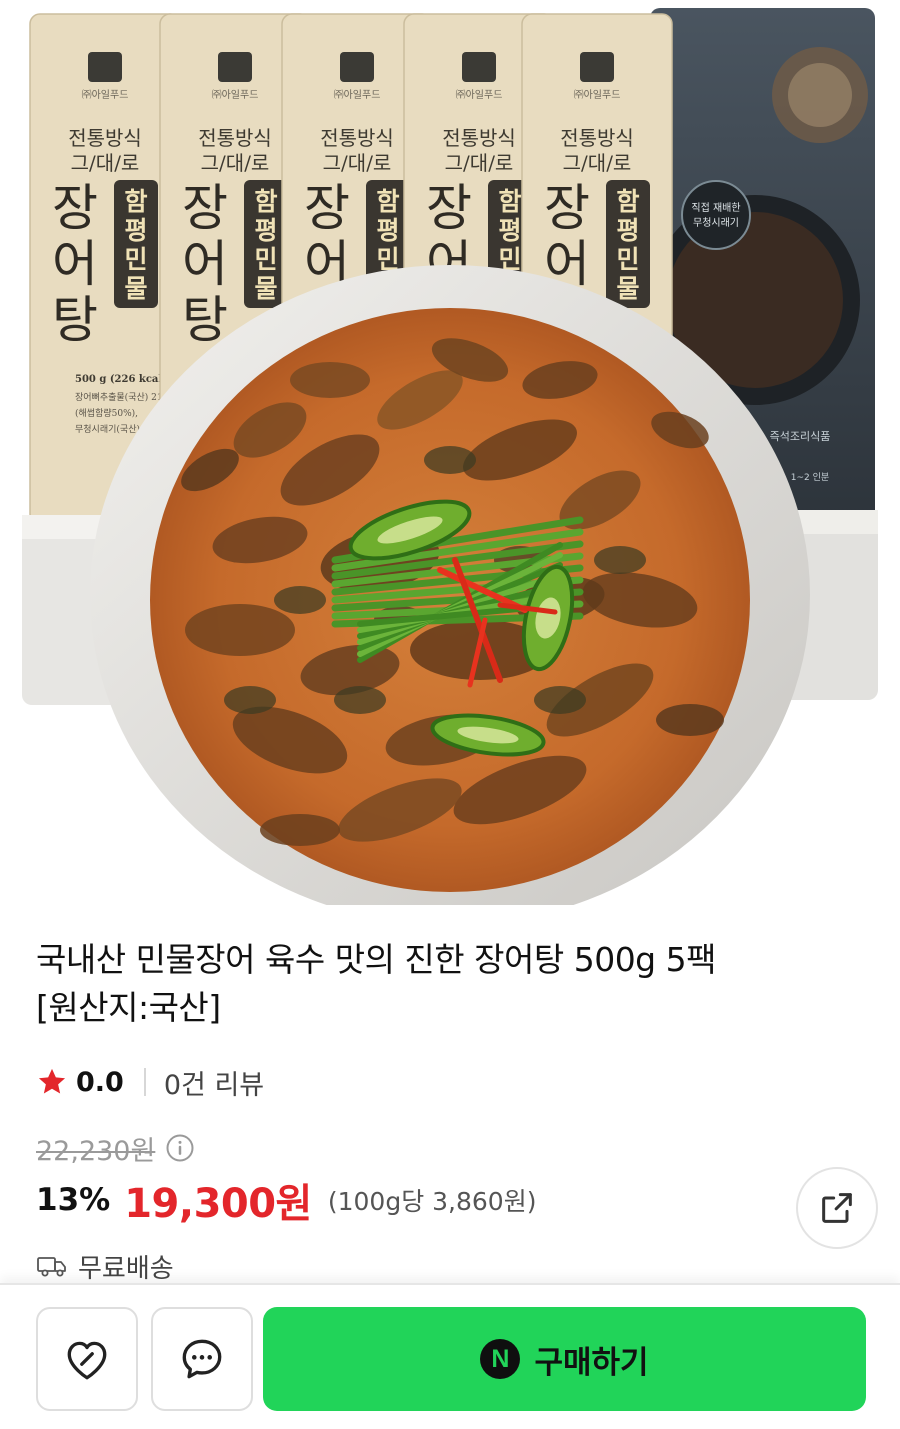 The image size is (900, 1429). Describe the element at coordinates (432, 1201) in the screenshot. I see `unit-price: (100g당 3,860원)` at that location.